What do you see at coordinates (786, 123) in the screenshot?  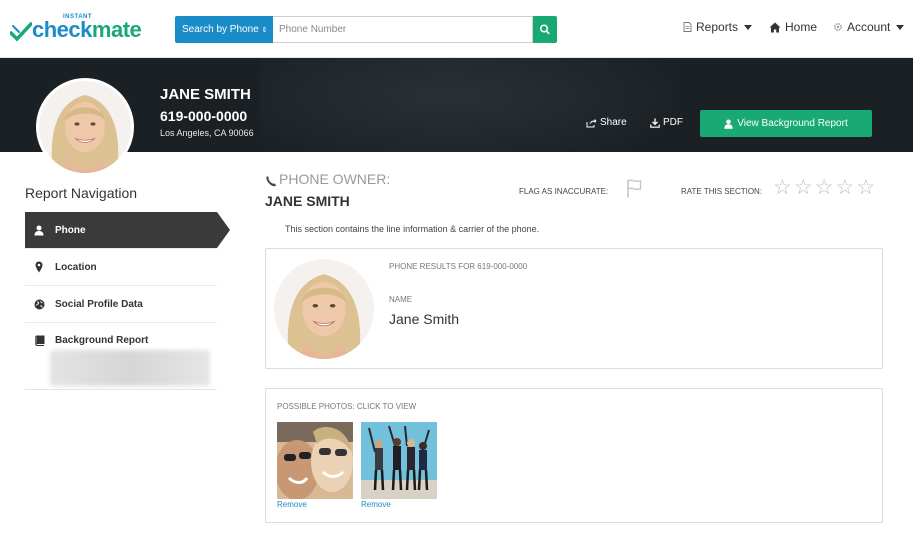 I see `view-background-report-button: View Background Report` at bounding box center [786, 123].